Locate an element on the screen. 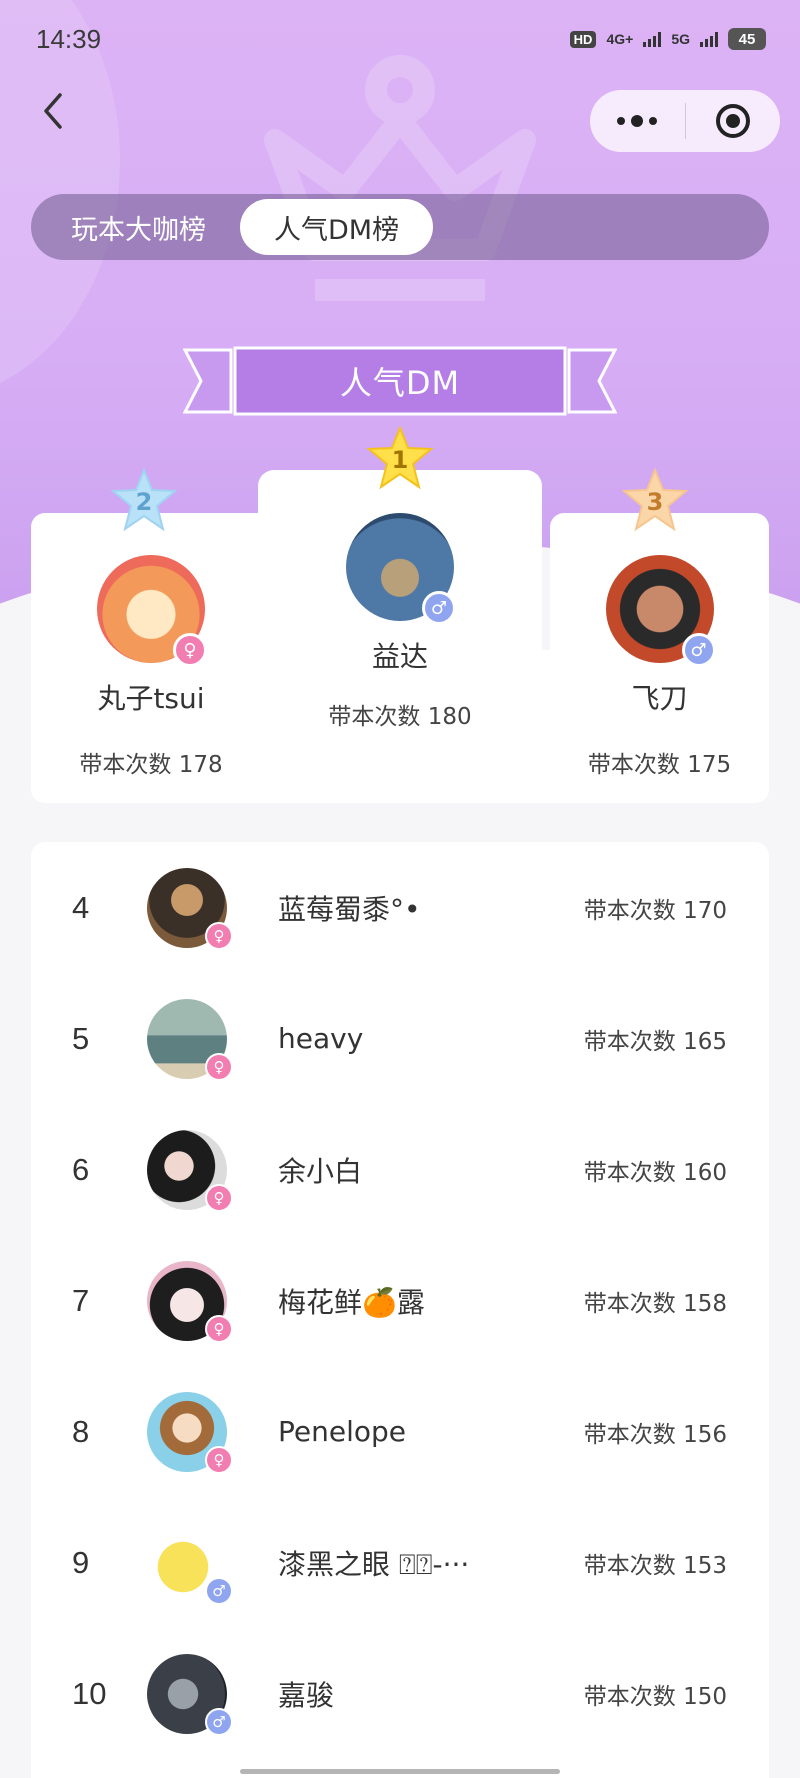  list-item: 9 ♂ 漆黑之眼 ⍰⍰-··· 带本次数 153 is located at coordinates (400, 1562).